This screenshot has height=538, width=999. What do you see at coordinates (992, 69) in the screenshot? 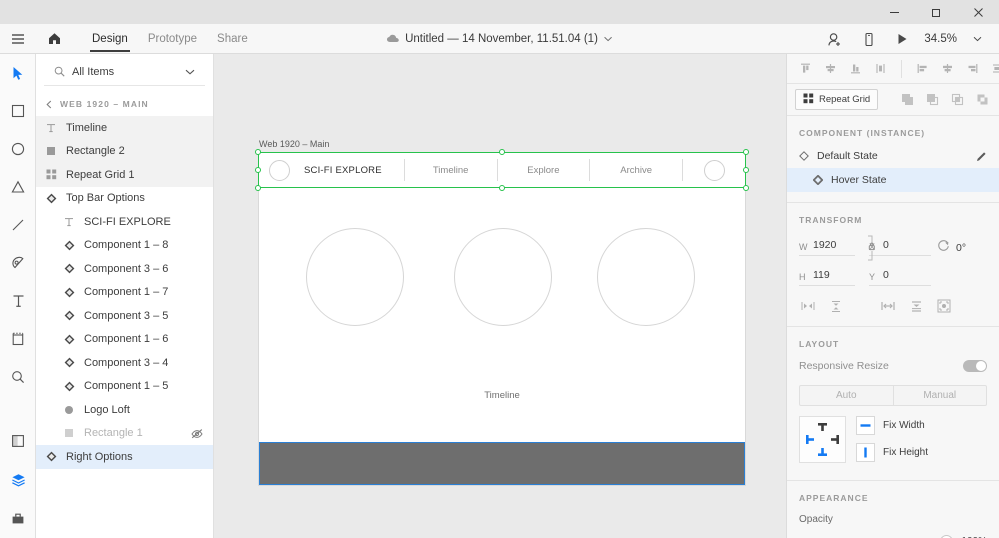
I see `distribute-horizontal-icon` at bounding box center [992, 69].